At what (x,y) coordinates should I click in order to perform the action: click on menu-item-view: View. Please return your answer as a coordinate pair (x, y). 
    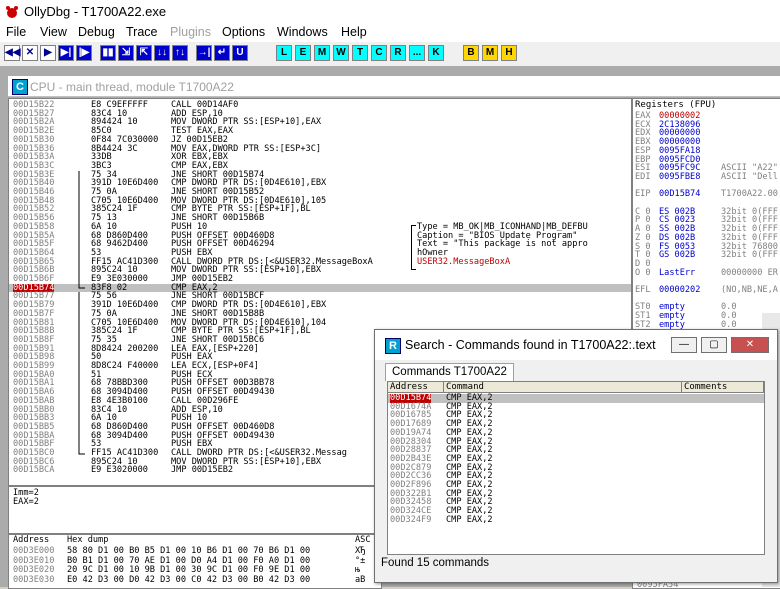
    Looking at the image, I should click on (53, 32).